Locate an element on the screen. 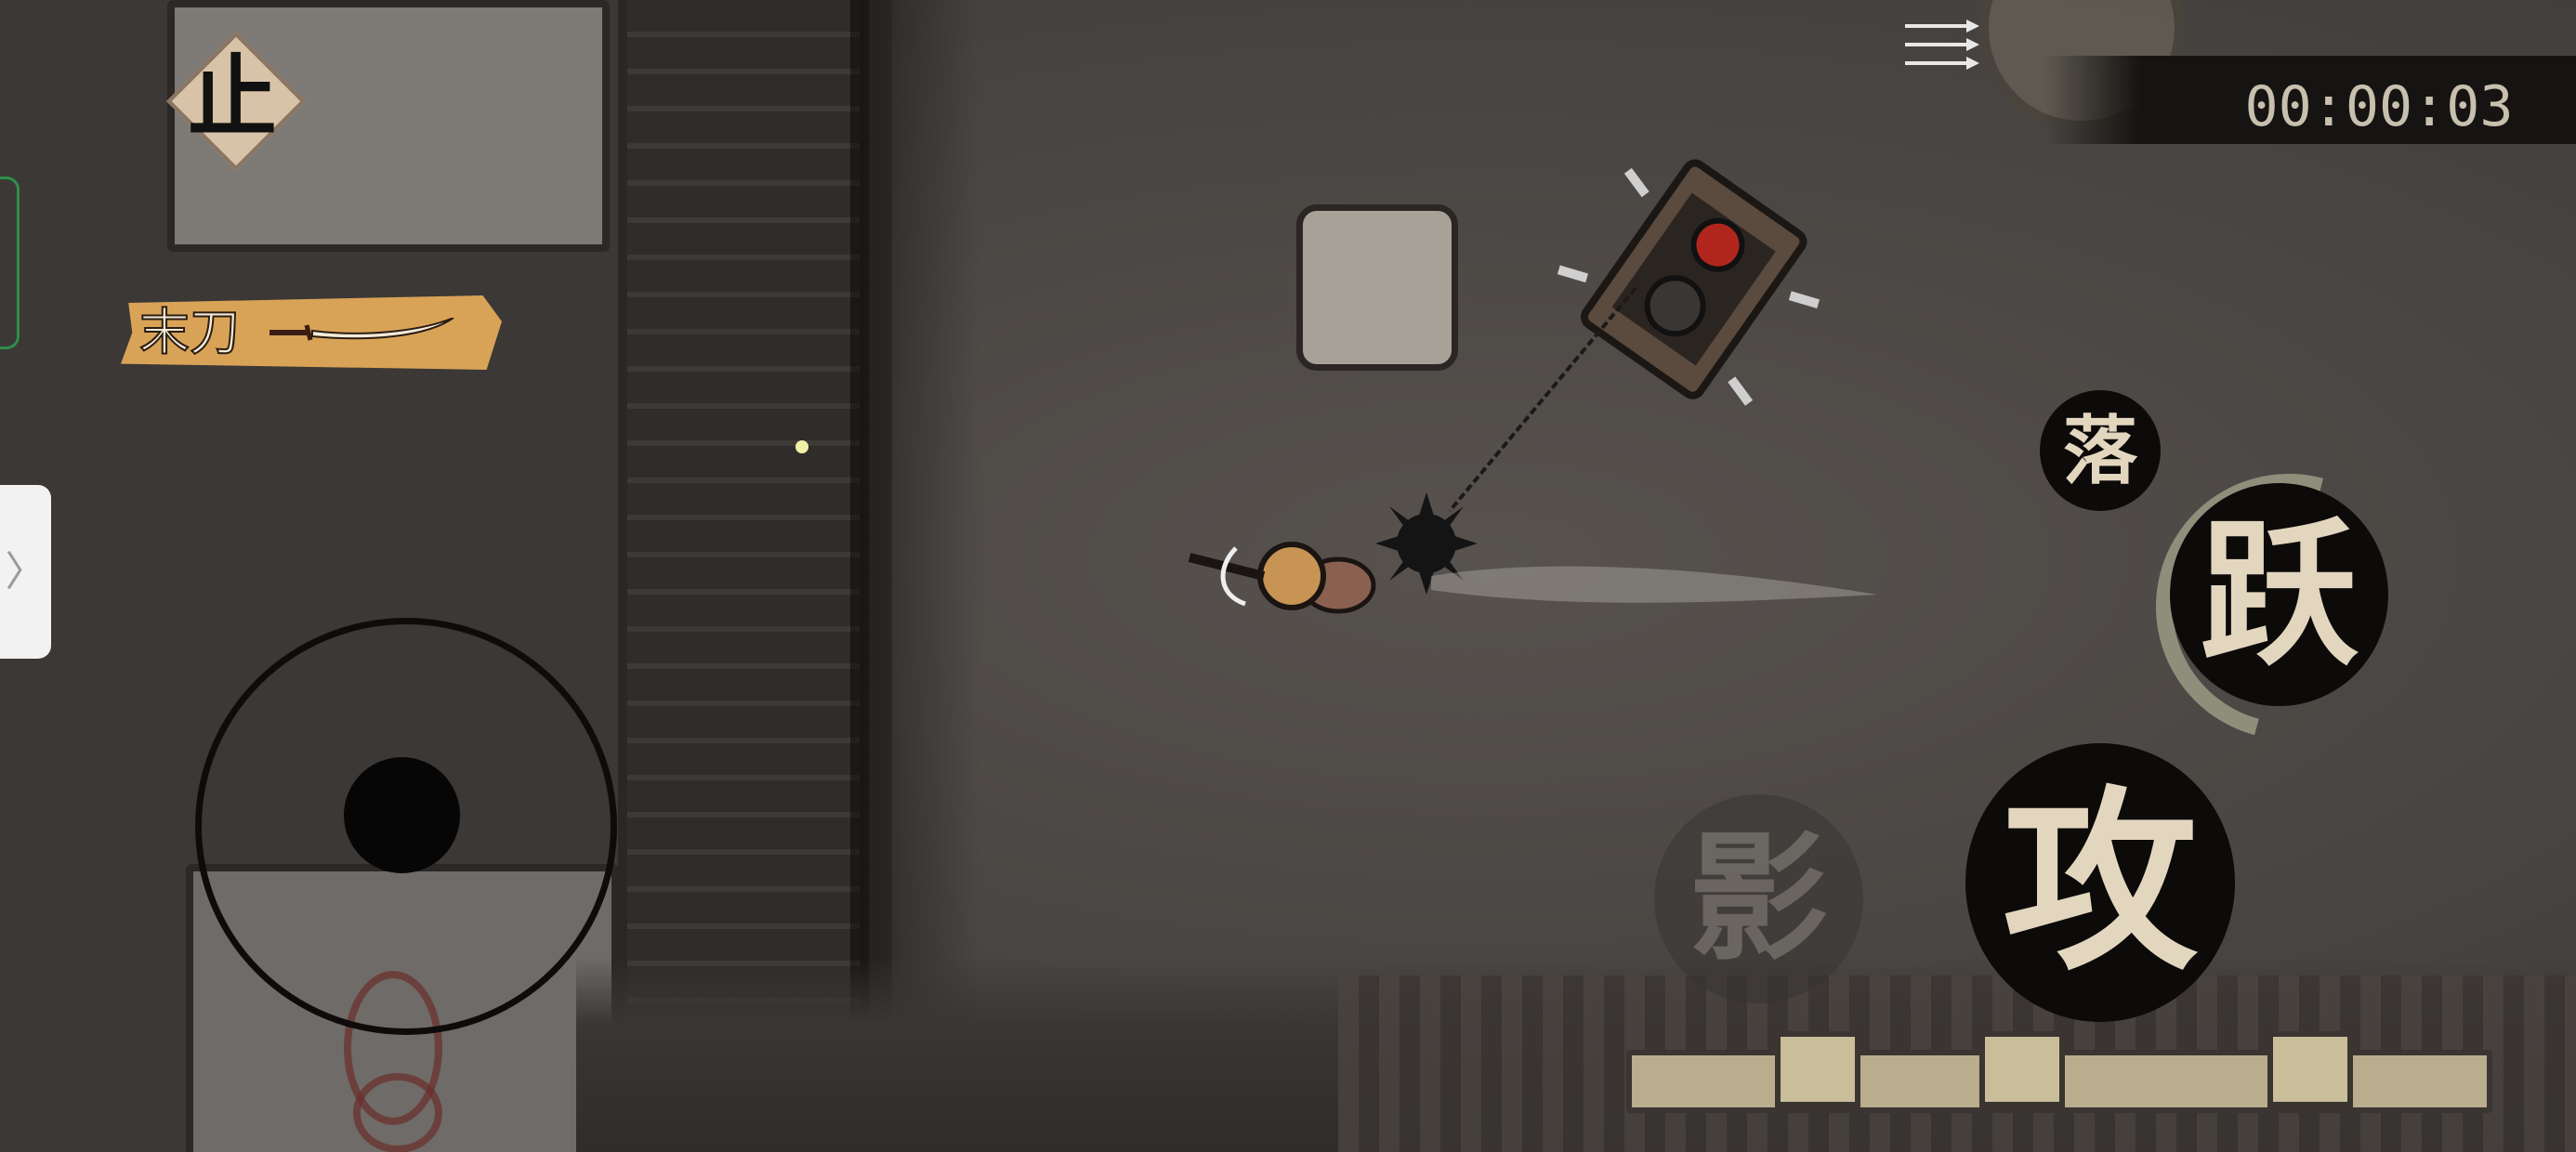 The width and height of the screenshot is (2576, 1152). weapon-label: 末刀 is located at coordinates (189, 332).